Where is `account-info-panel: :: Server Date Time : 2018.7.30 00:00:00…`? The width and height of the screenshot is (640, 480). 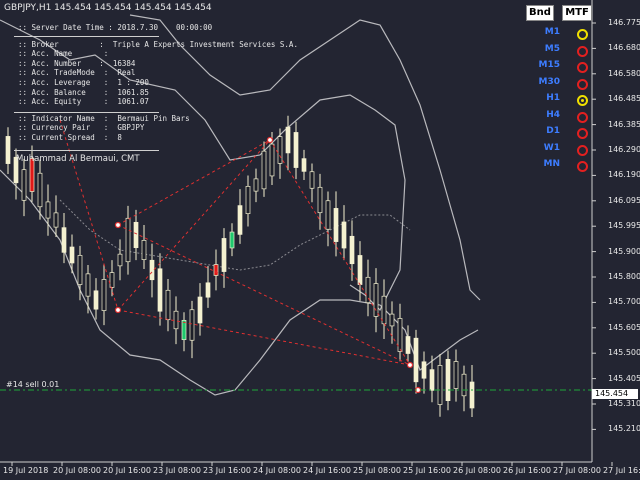 account-info-panel: :: Server Date Time : 2018.7.30 00:00:00… is located at coordinates (158, 83).